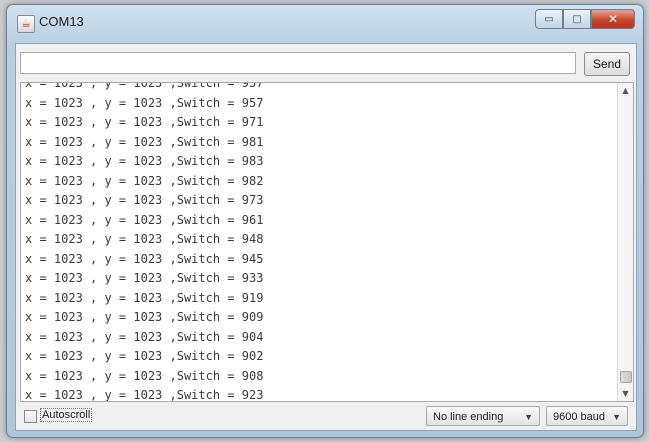 The image size is (649, 442). I want to click on close-button: ✕, so click(613, 19).